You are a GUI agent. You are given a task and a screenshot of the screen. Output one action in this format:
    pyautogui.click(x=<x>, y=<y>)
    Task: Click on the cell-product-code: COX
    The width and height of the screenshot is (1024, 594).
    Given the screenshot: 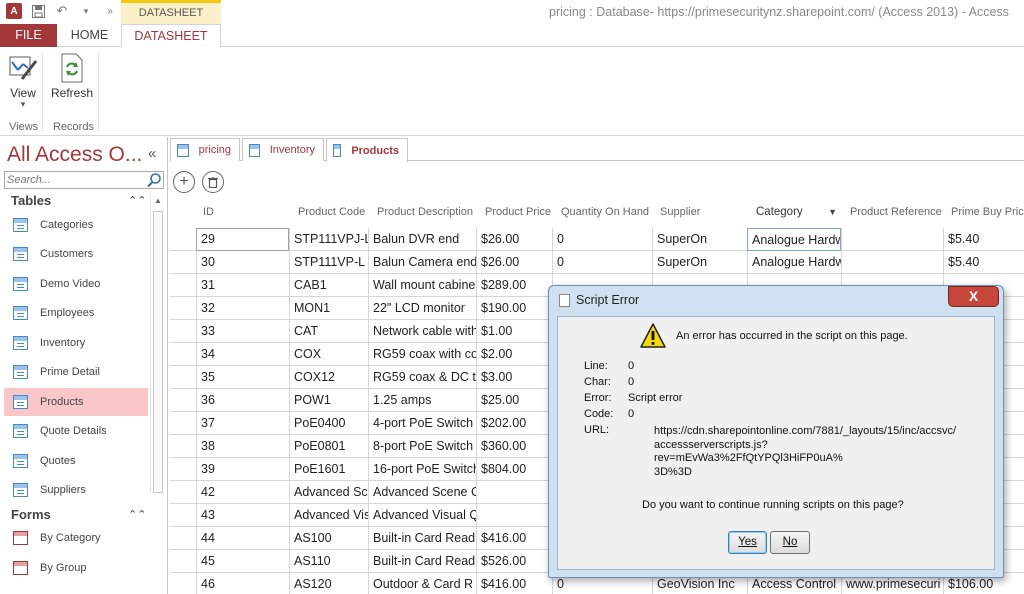 What is the action you would take?
    pyautogui.click(x=328, y=354)
    